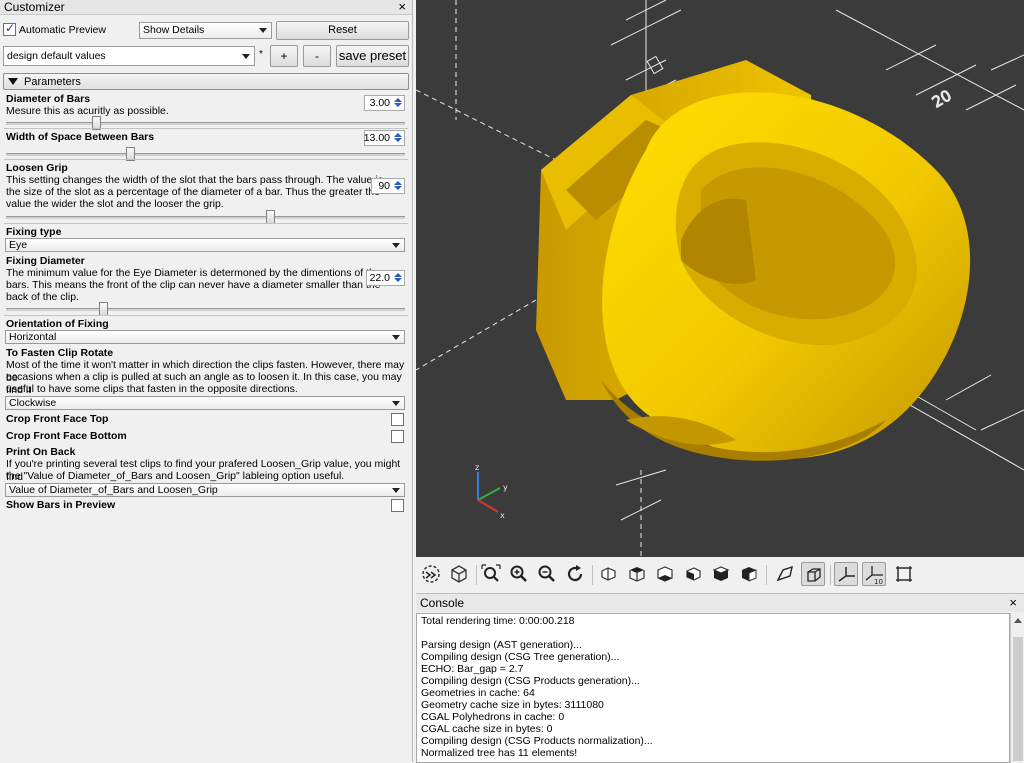 The width and height of the screenshot is (1024, 763). Describe the element at coordinates (206, 81) in the screenshot. I see `parameters-group-header: Parameters` at that location.